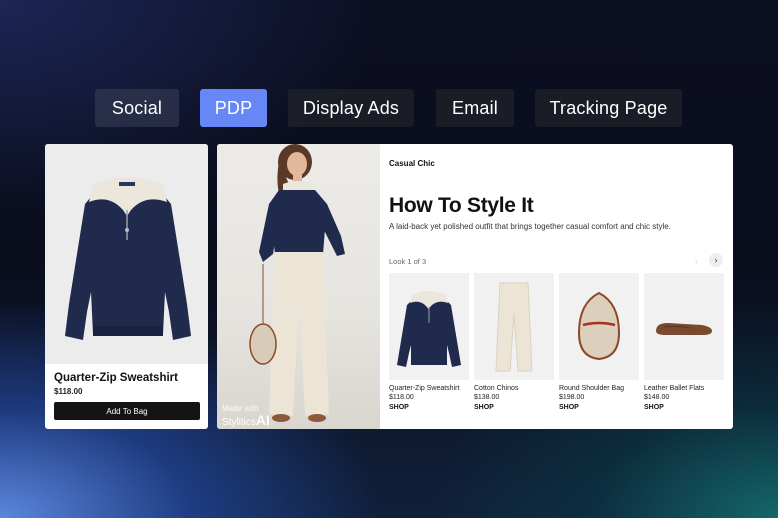 The height and width of the screenshot is (518, 778). I want to click on item-price: $148.00, so click(657, 397).